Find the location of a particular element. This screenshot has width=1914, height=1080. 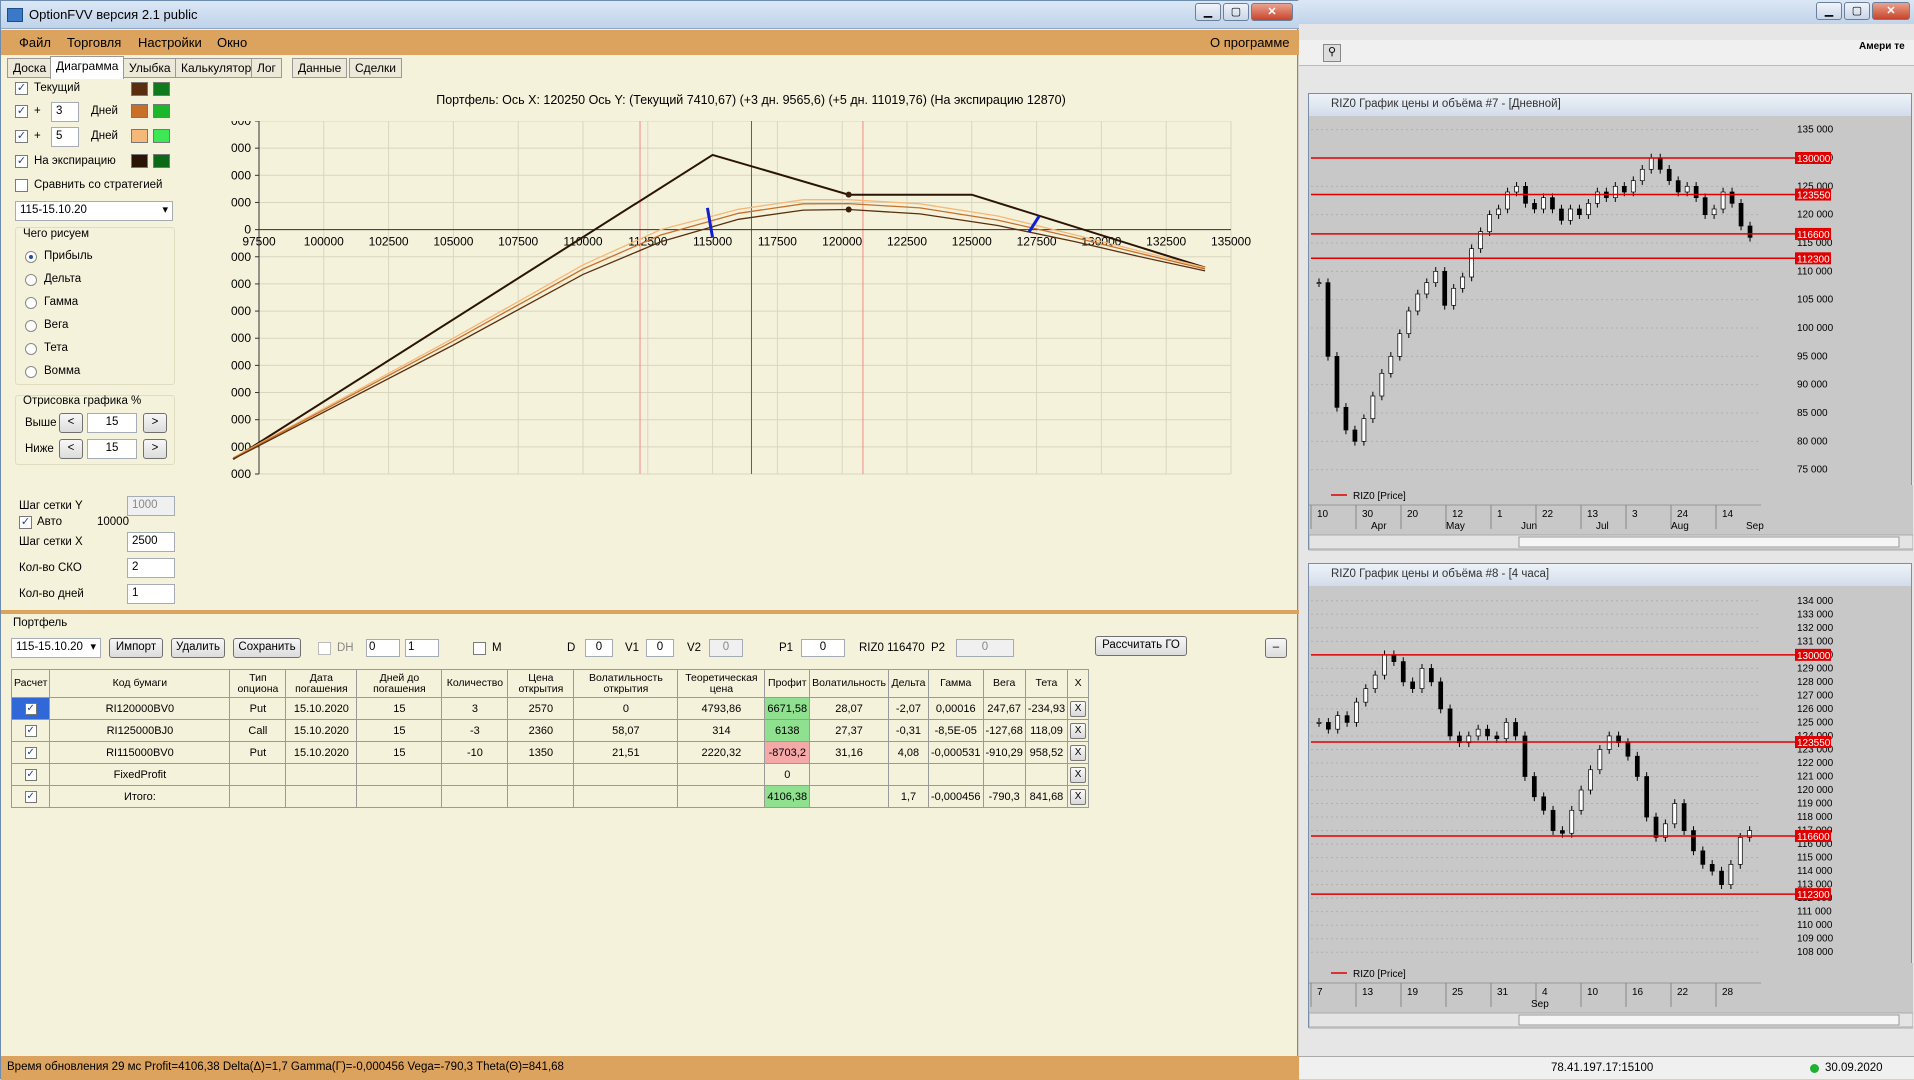

table-row: ✓ Итого: 4106,38 1,7 -0,000456 -790,3 841,68 X is located at coordinates (550, 796).